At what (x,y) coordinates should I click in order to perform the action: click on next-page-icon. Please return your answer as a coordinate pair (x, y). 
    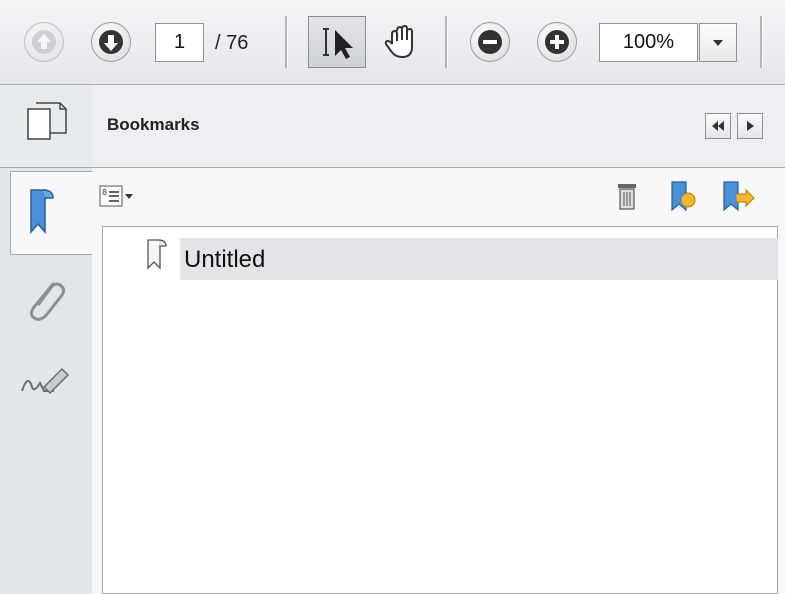
    Looking at the image, I should click on (111, 42).